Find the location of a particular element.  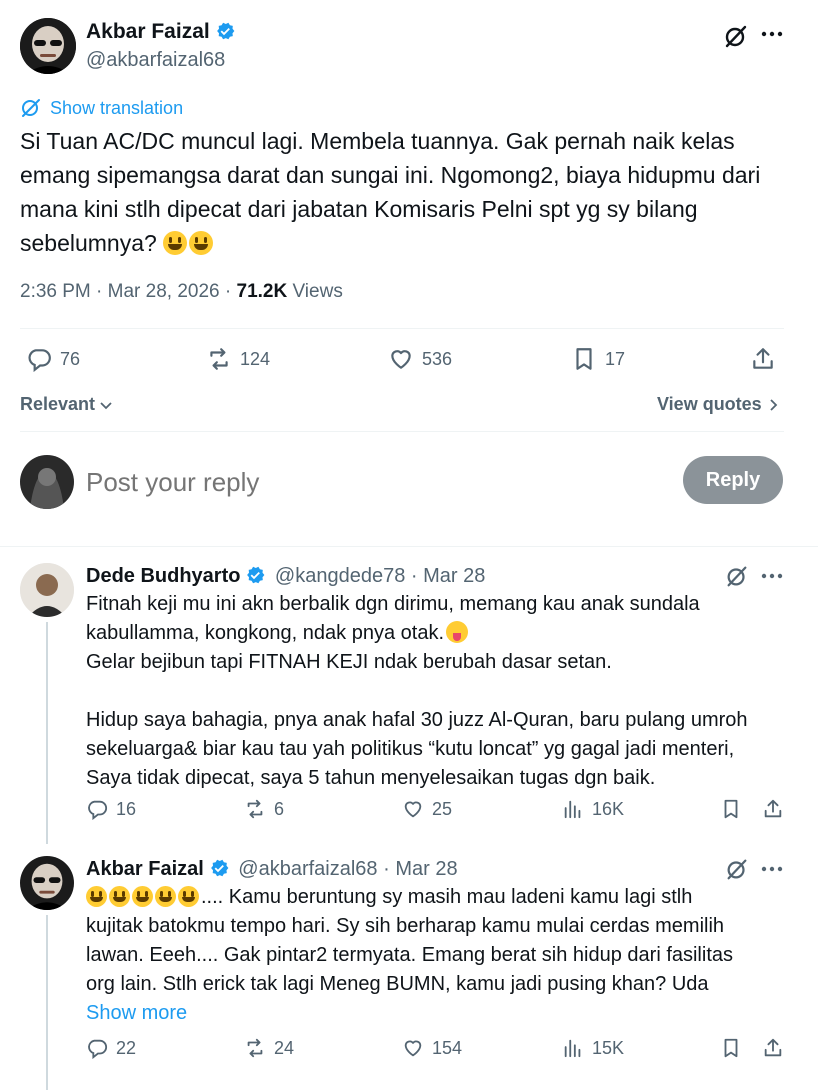

repost-count: 124 is located at coordinates (255, 358).